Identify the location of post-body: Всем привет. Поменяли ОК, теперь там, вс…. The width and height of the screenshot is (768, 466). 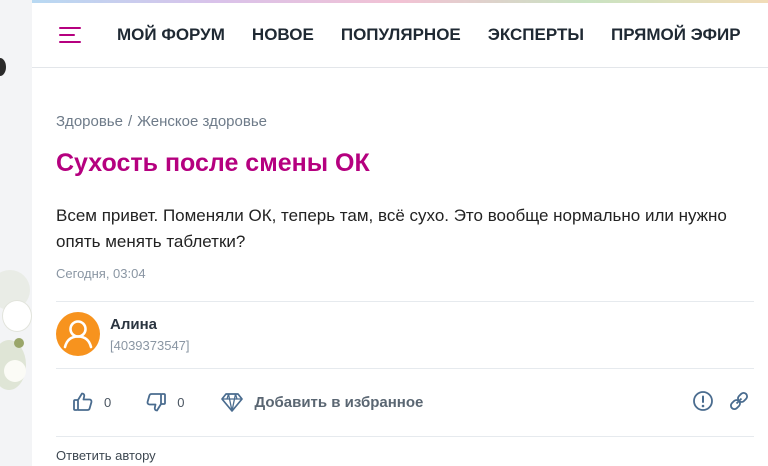
(391, 228).